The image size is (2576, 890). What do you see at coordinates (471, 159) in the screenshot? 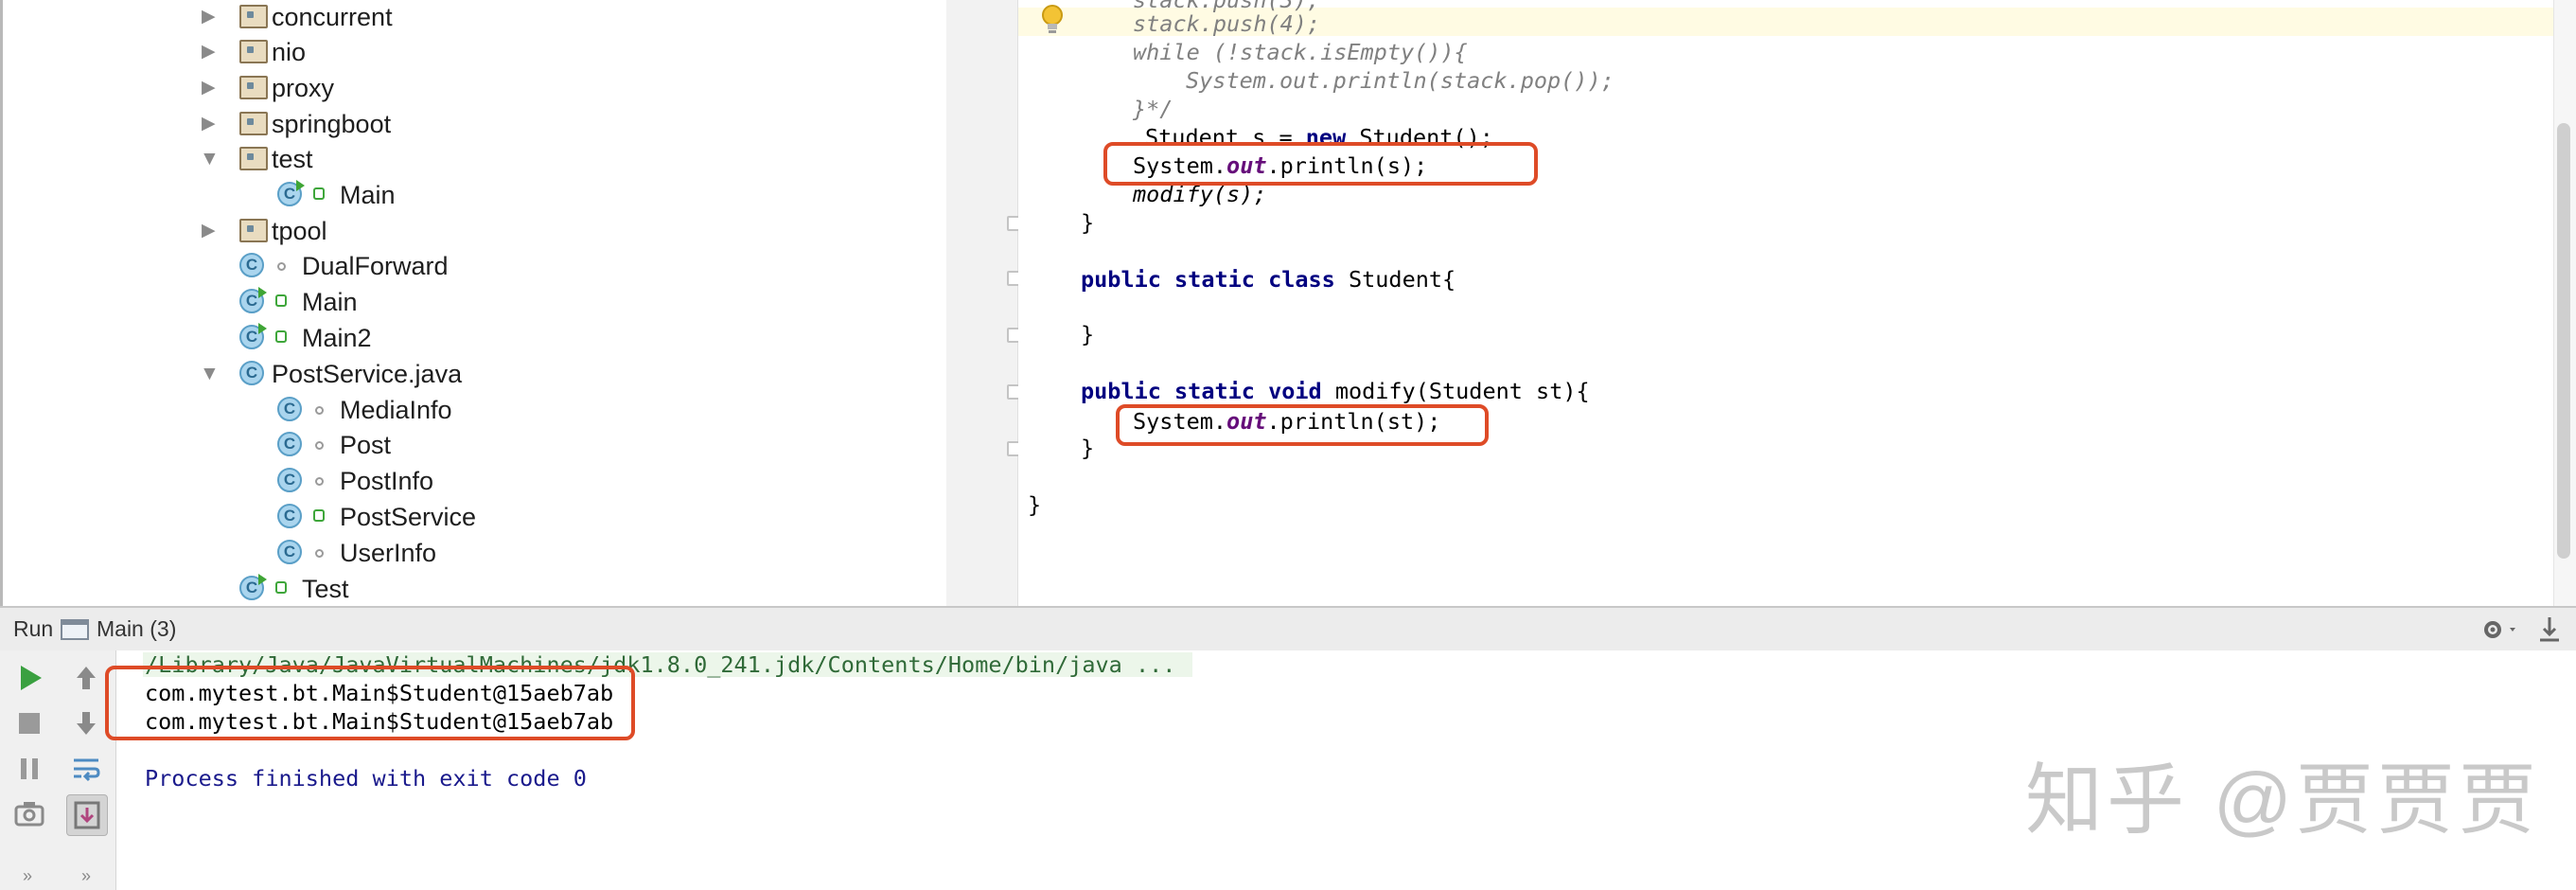
I see `tree-item-test: ▼ test` at bounding box center [471, 159].